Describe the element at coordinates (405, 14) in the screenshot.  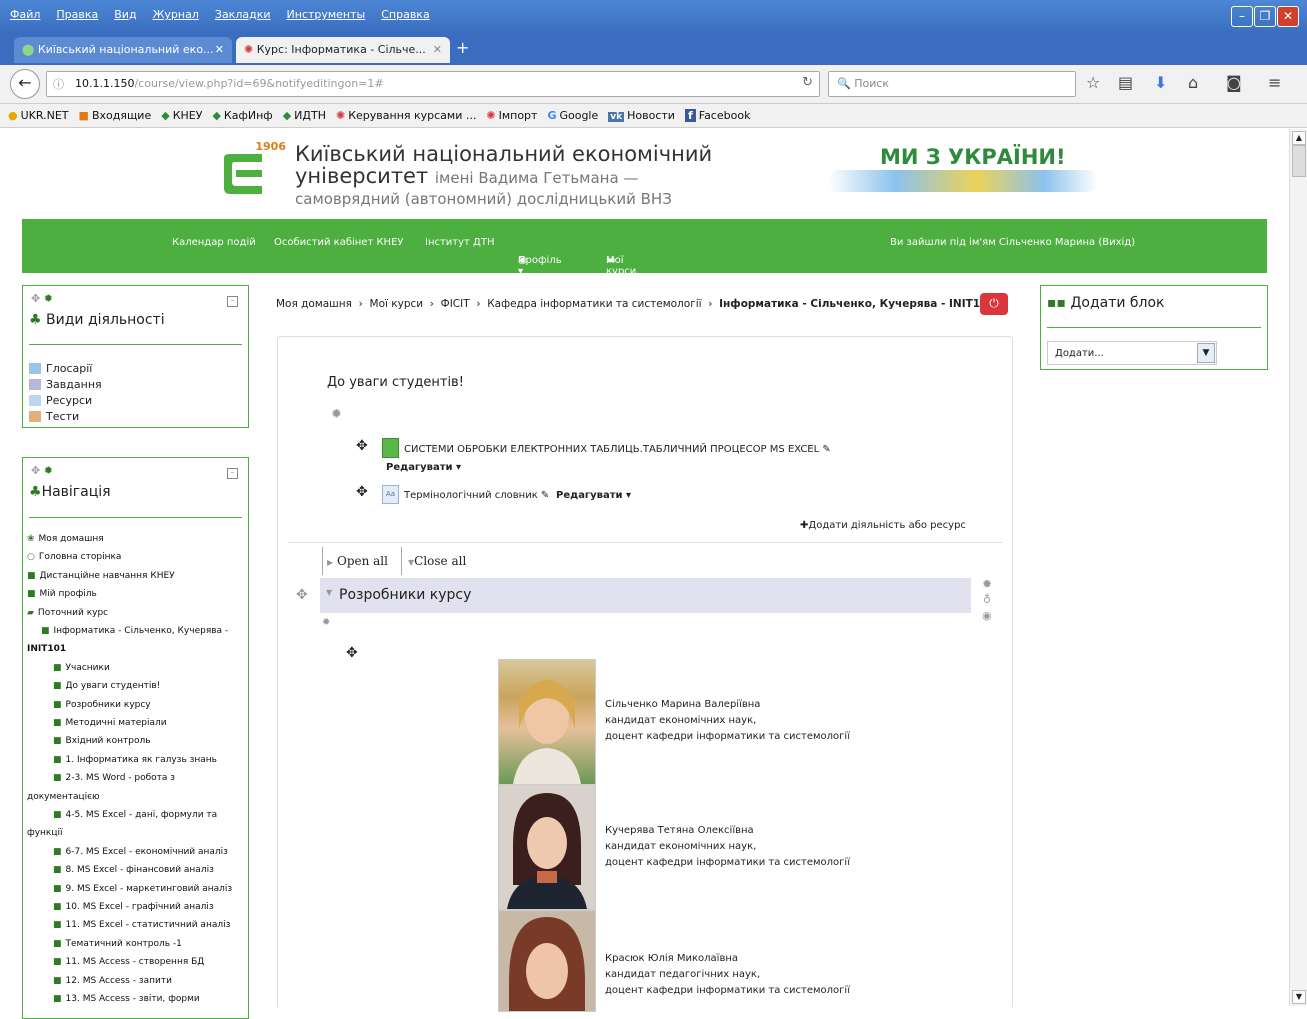
I see `menu-help: Справка` at that location.